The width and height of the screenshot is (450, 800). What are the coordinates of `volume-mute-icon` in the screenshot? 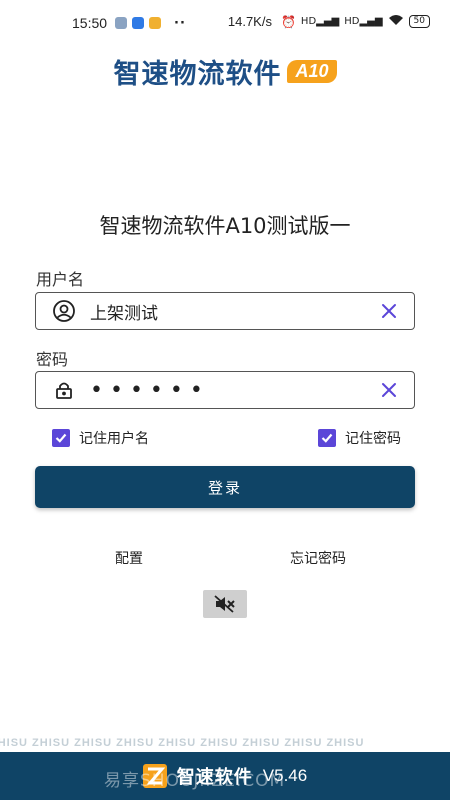 It's located at (224, 604).